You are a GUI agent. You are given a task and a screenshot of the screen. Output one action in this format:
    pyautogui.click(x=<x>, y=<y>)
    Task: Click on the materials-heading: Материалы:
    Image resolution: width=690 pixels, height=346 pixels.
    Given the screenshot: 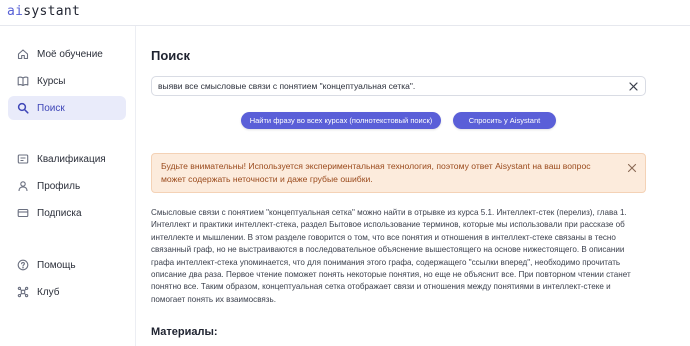 What is the action you would take?
    pyautogui.click(x=184, y=332)
    